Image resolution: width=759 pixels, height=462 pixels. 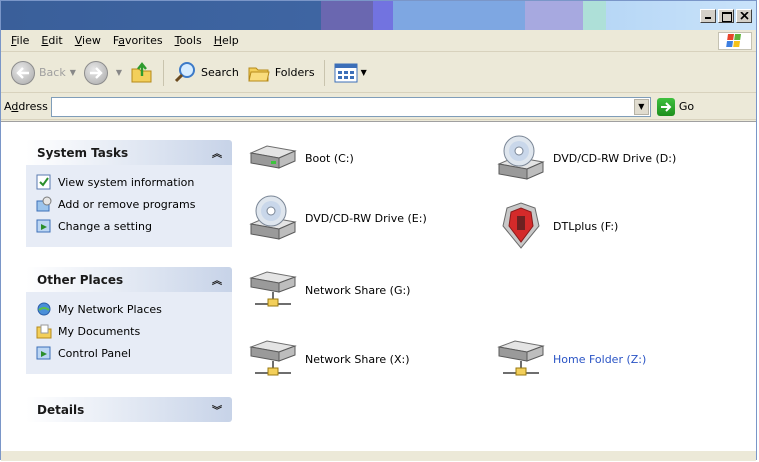 I want to click on expand-chevron-icon: ︾, so click(x=217, y=409).